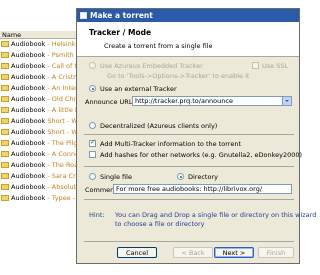  What do you see at coordinates (92, 142) in the screenshot?
I see `multi-tracker-checkbox` at bounding box center [92, 142].